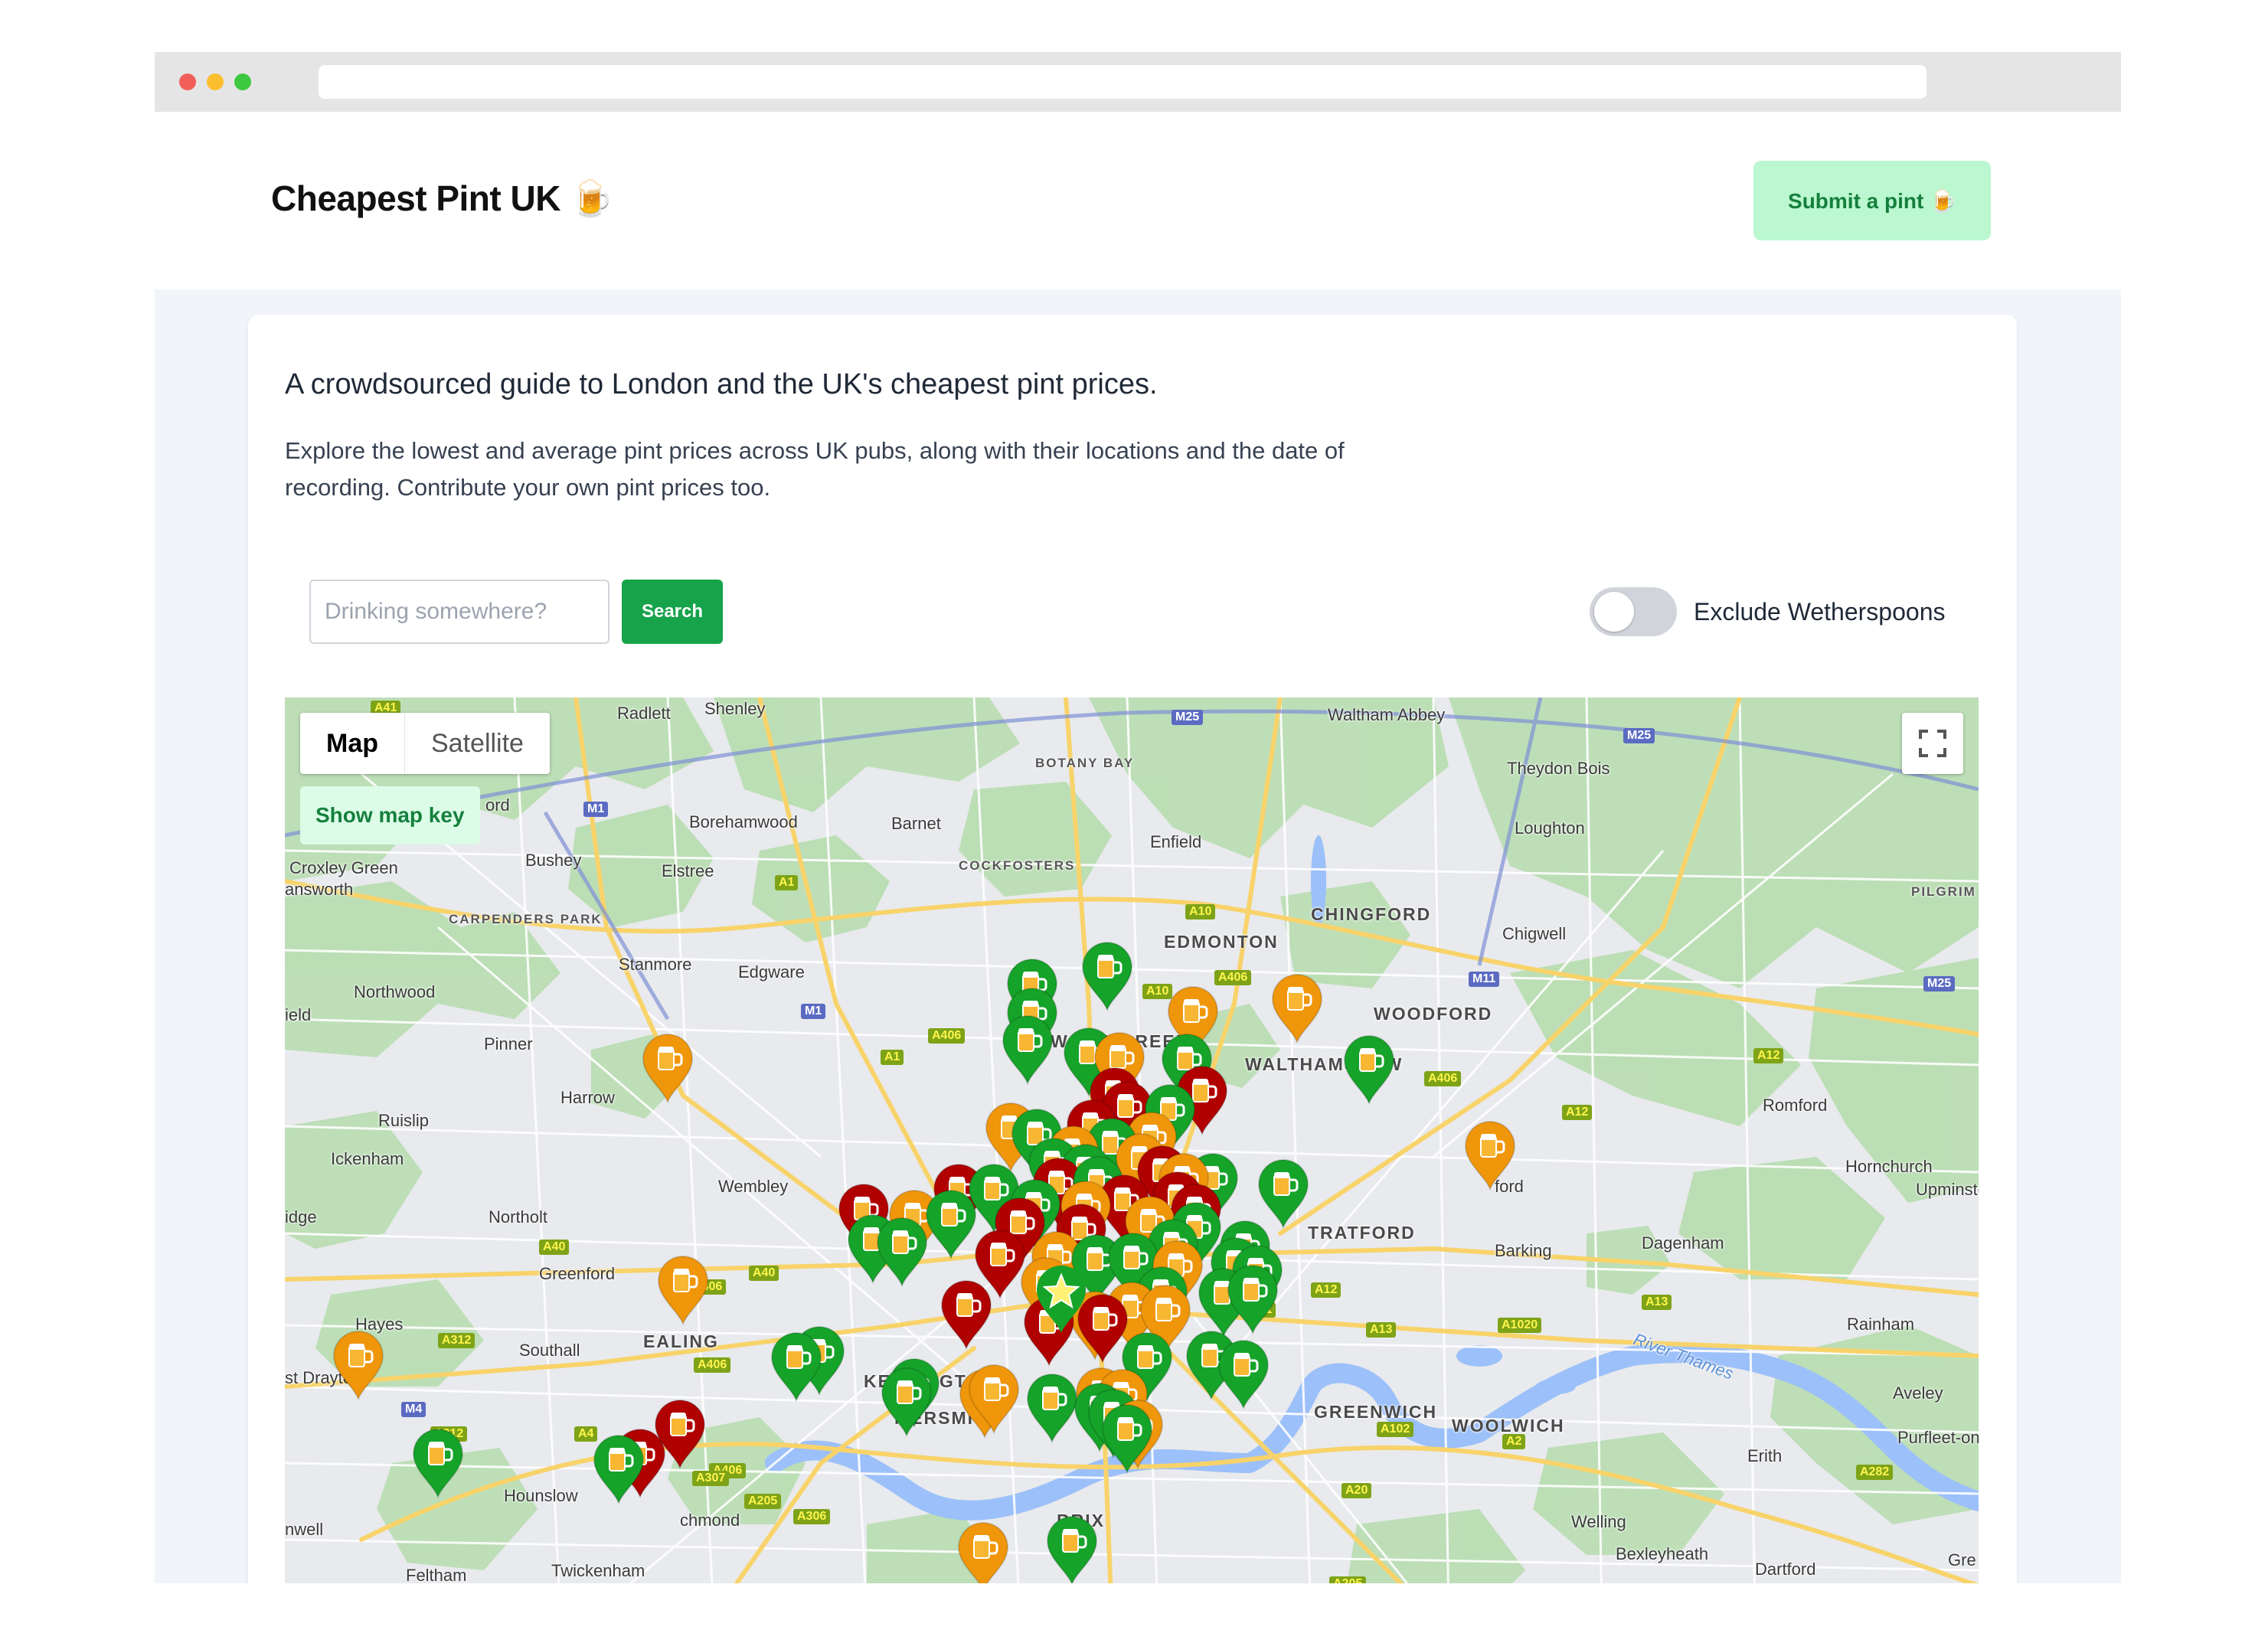 The height and width of the screenshot is (1630, 2268). Describe the element at coordinates (1395, 1429) in the screenshot. I see `road-shield: A102` at that location.